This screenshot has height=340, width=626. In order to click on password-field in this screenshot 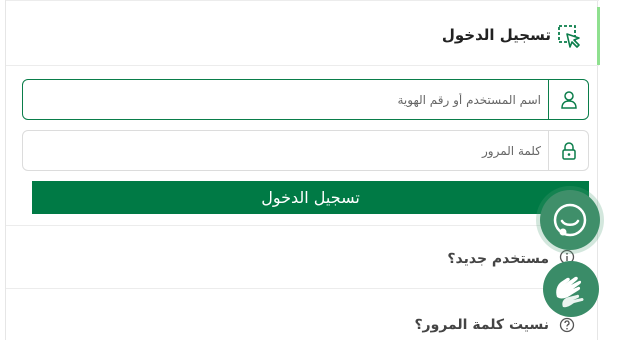, I will do `click(305, 150)`.